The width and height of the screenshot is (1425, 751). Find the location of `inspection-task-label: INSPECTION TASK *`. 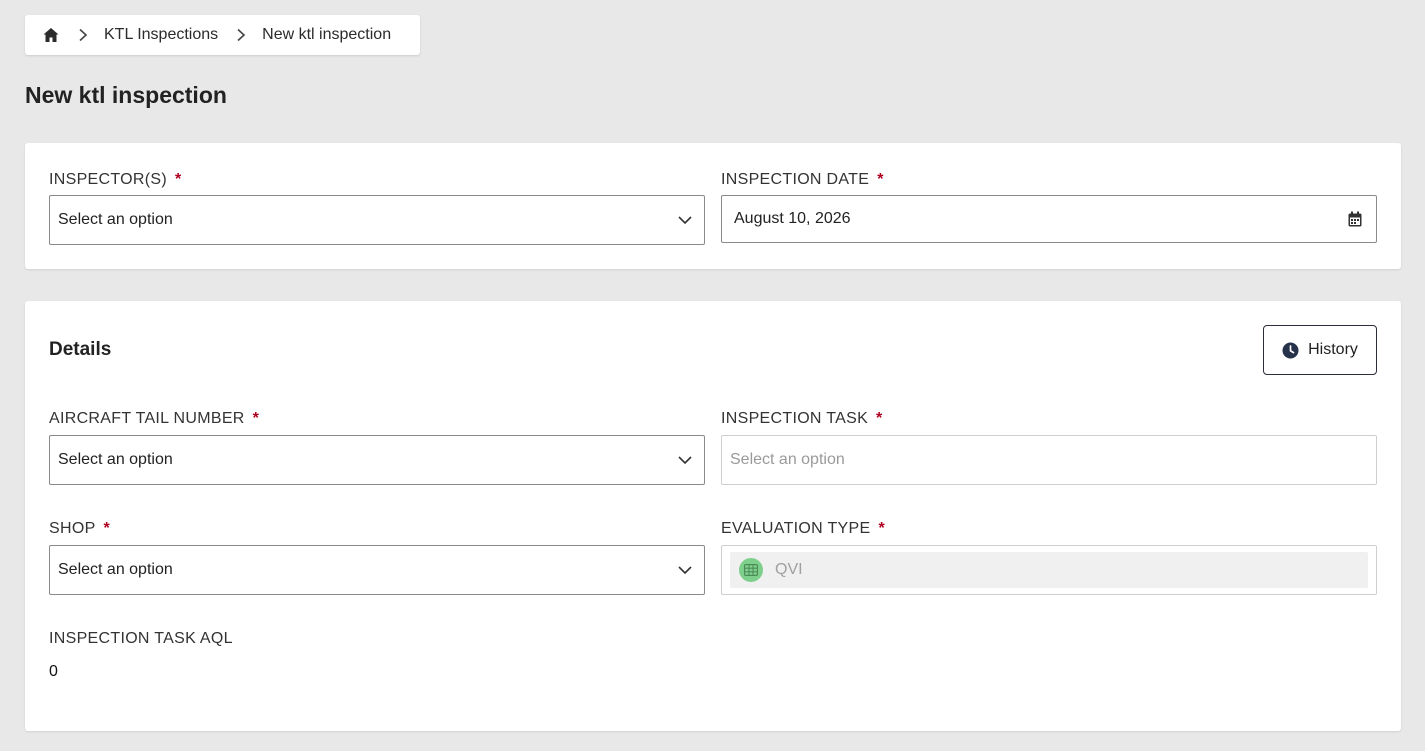

inspection-task-label: INSPECTION TASK * is located at coordinates (802, 419).